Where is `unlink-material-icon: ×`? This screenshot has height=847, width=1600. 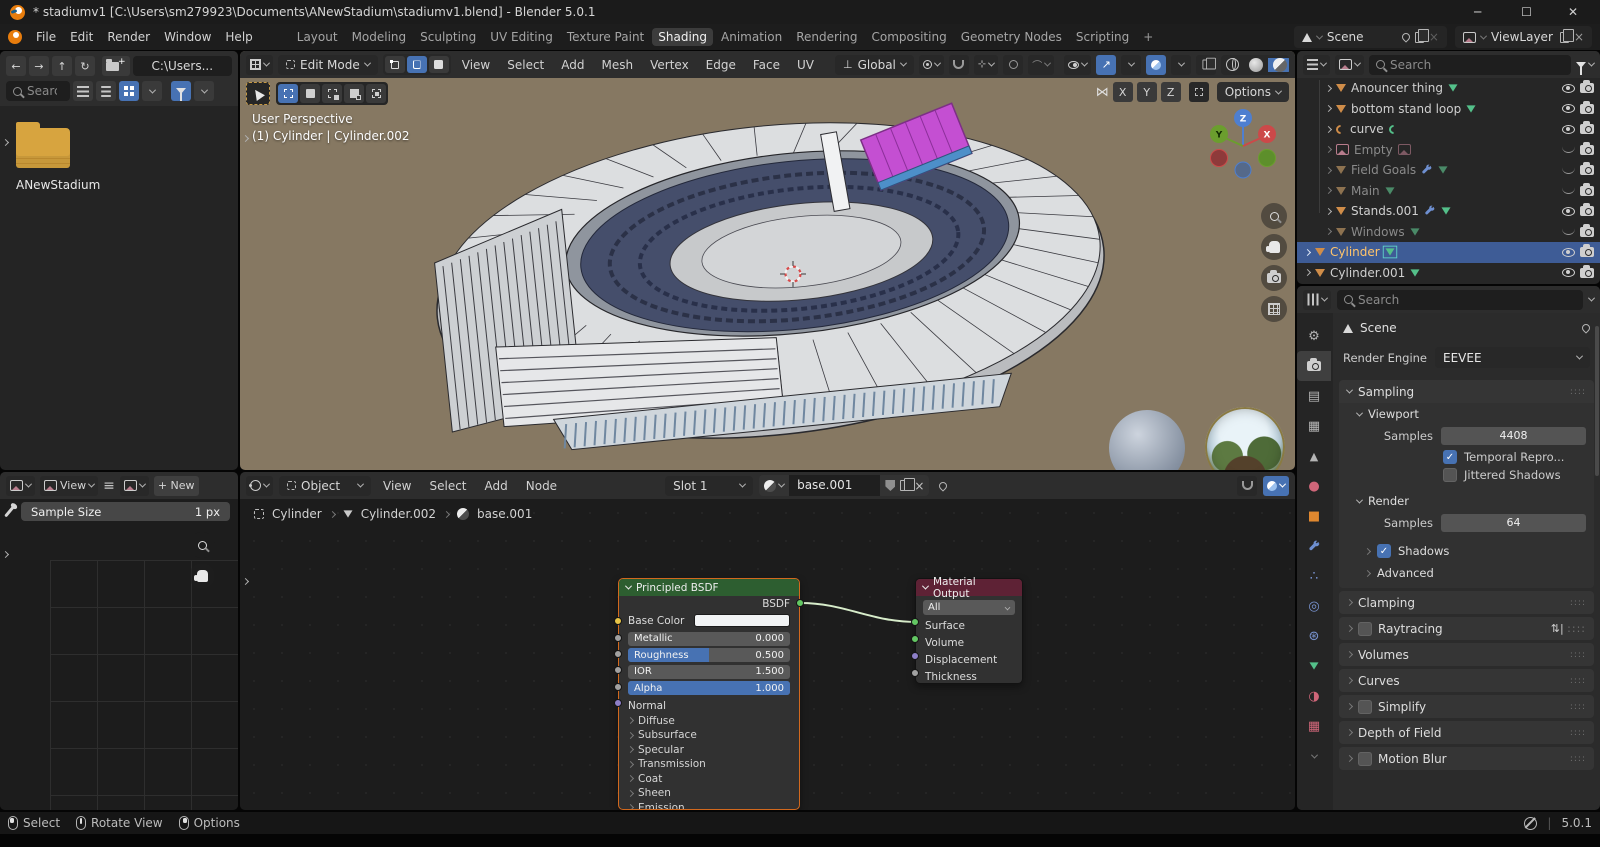
unlink-material-icon: × is located at coordinates (919, 486).